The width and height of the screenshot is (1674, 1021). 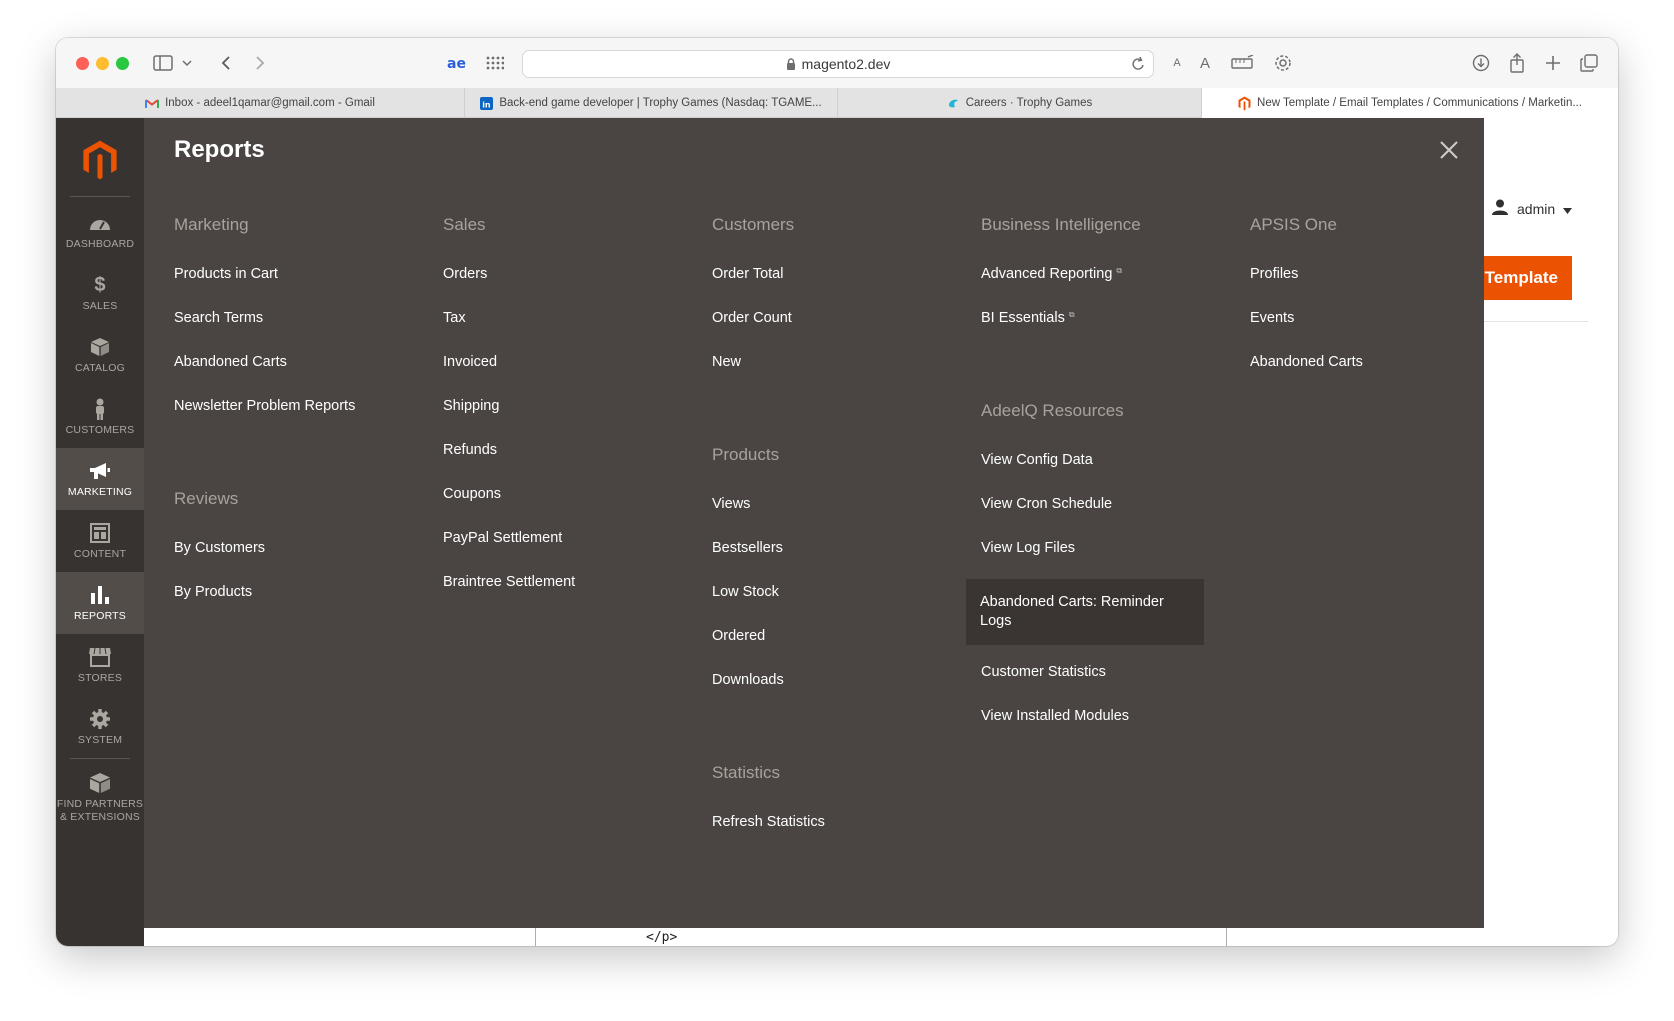 I want to click on tab-careers: Careers · Trophy Games, so click(x=1020, y=103).